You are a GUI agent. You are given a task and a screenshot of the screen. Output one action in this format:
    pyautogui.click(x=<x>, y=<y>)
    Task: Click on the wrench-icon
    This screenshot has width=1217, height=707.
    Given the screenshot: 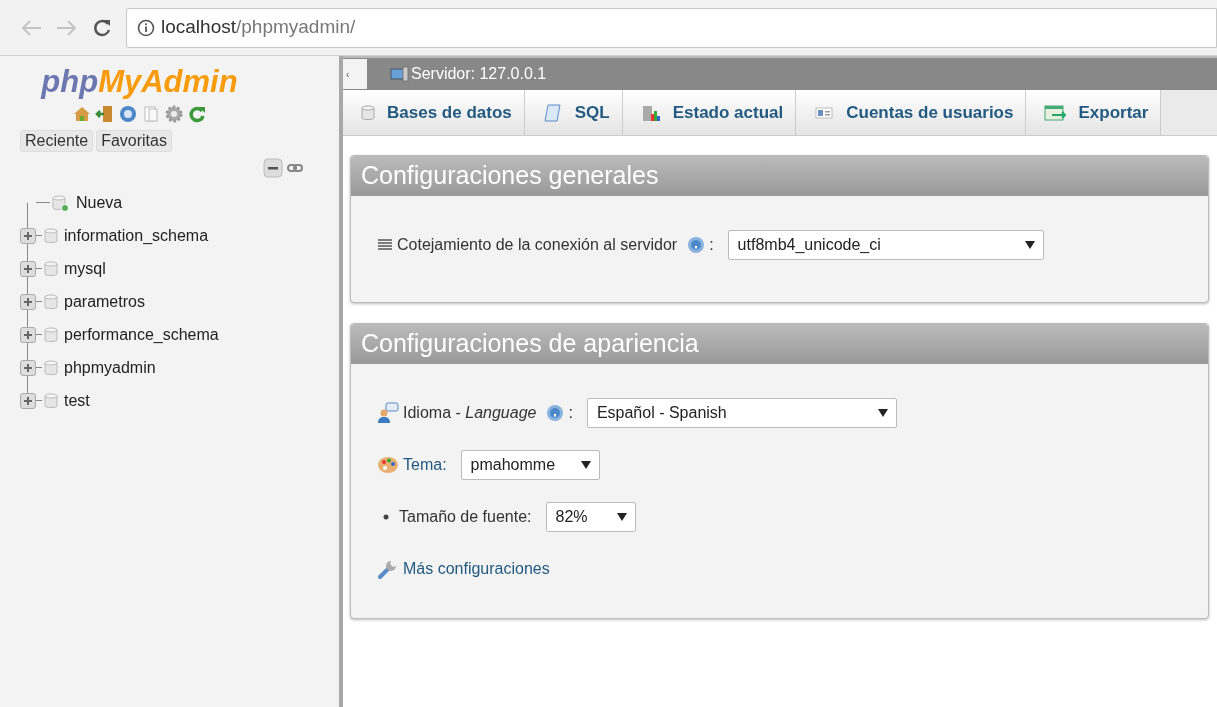 What is the action you would take?
    pyautogui.click(x=388, y=569)
    